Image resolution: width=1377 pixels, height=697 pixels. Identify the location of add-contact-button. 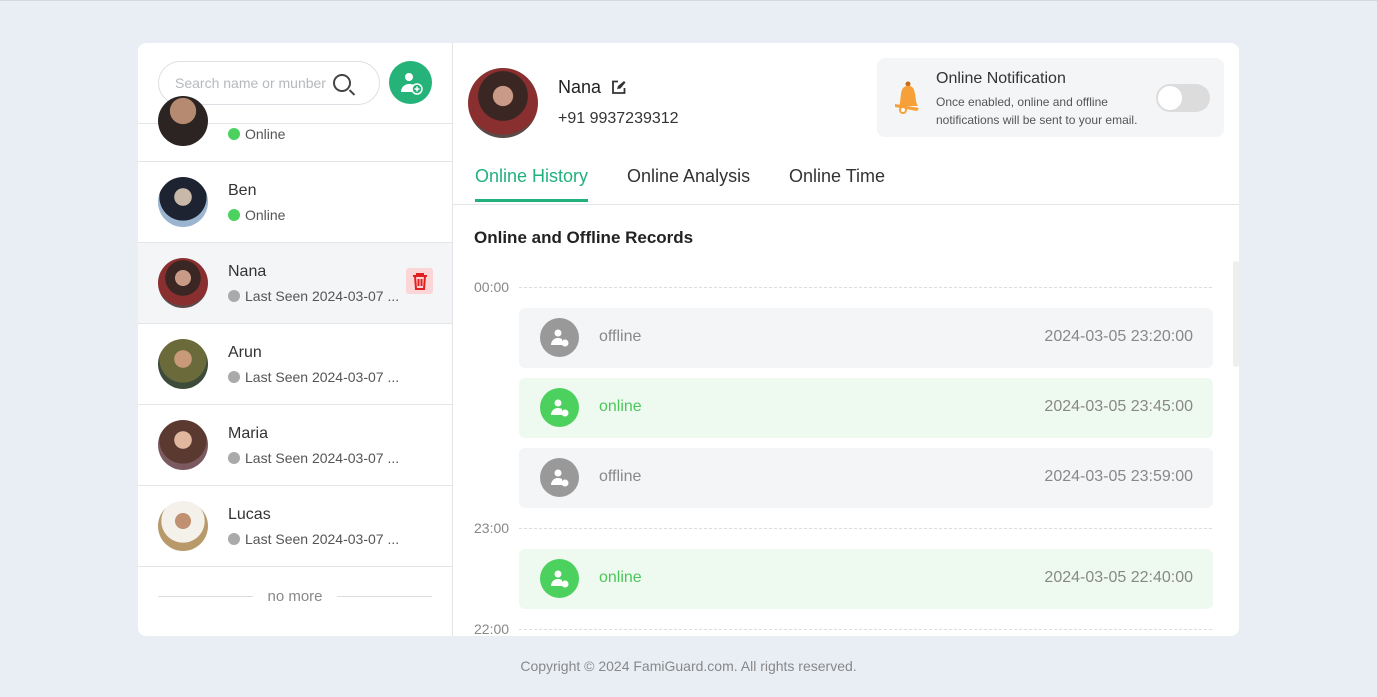
(410, 82).